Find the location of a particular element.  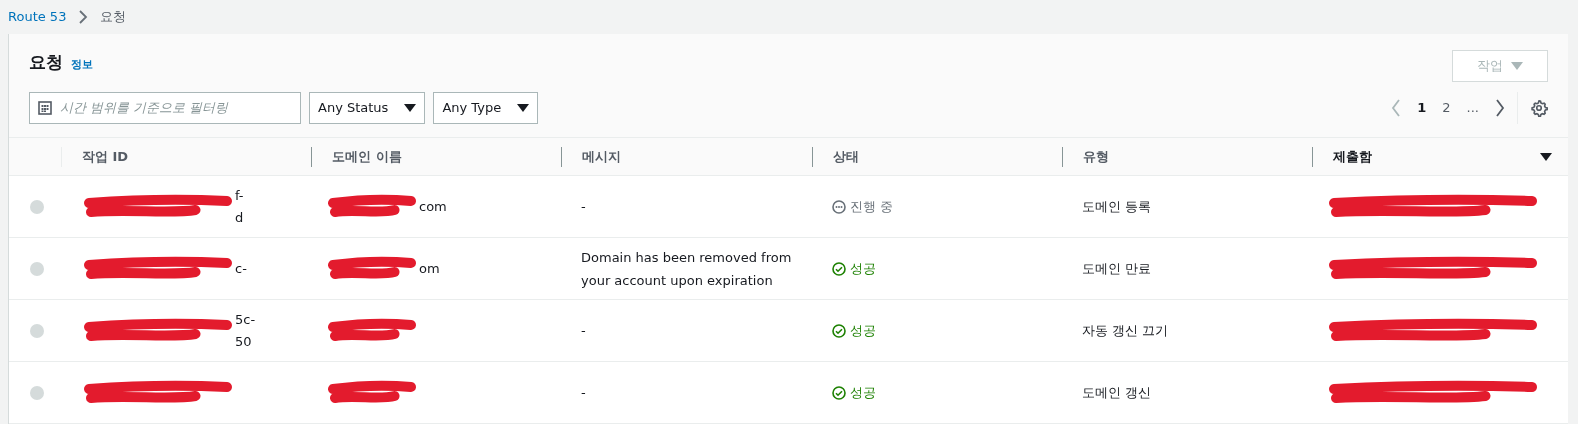

search-input: 시간 범위를 기준으로 필터링 is located at coordinates (176, 108).